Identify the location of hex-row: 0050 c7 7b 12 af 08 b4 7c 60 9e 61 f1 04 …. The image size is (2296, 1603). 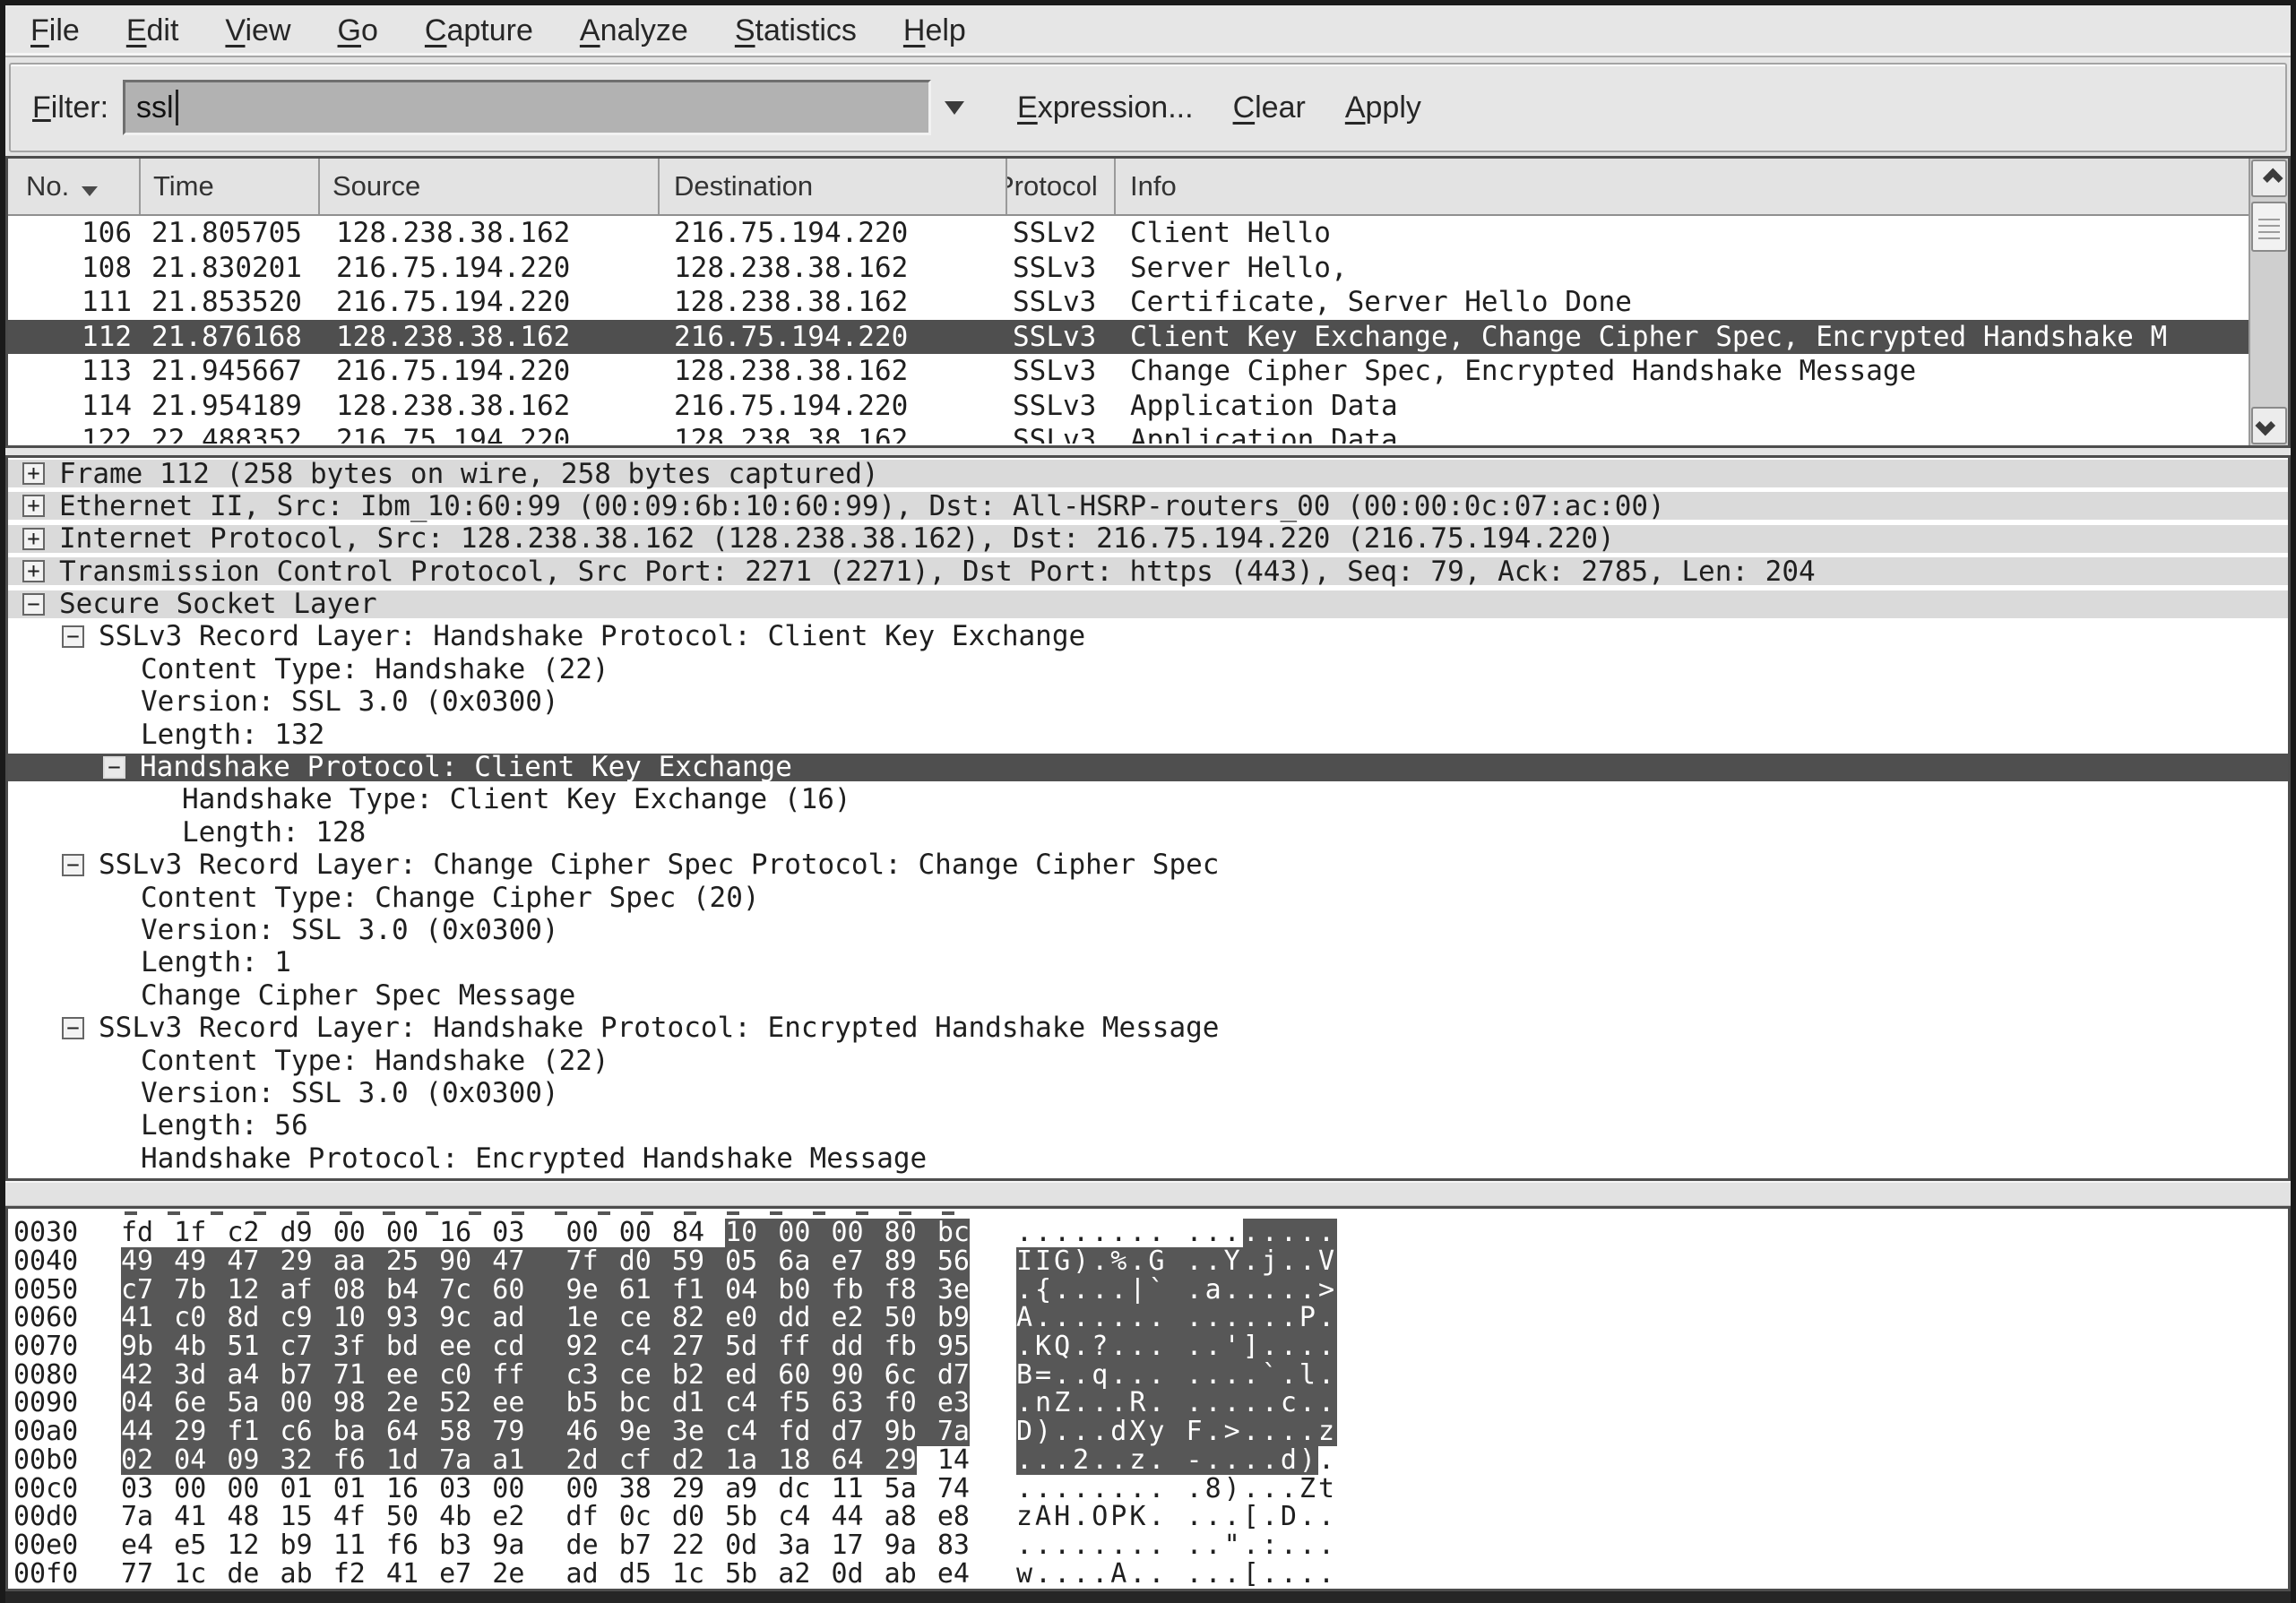
(1148, 1290).